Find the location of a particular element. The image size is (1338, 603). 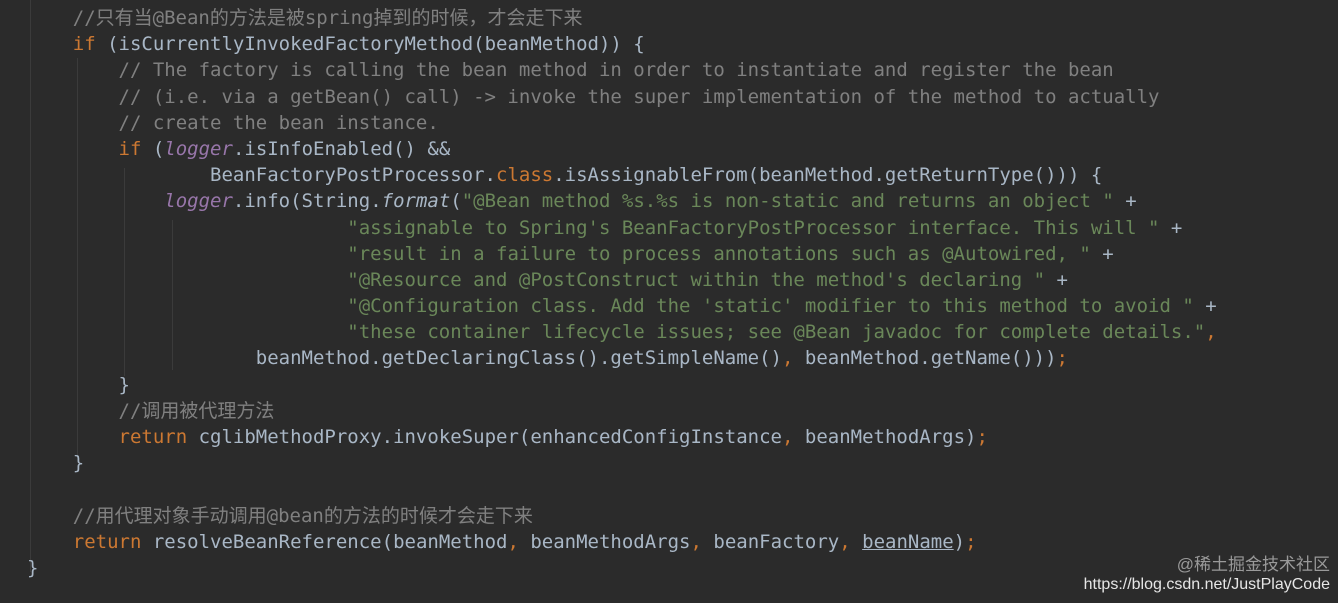

code-token-plain: beanMethodArgs) is located at coordinates (885, 437).